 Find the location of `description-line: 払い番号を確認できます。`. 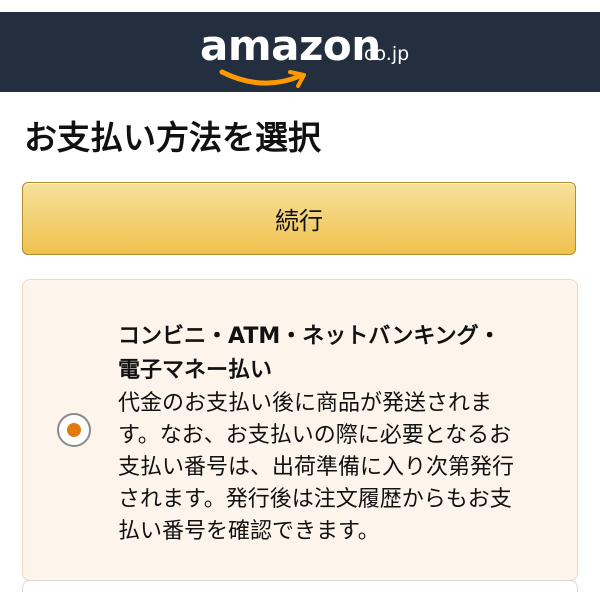

description-line: 払い番号を確認できます。 is located at coordinates (249, 531).